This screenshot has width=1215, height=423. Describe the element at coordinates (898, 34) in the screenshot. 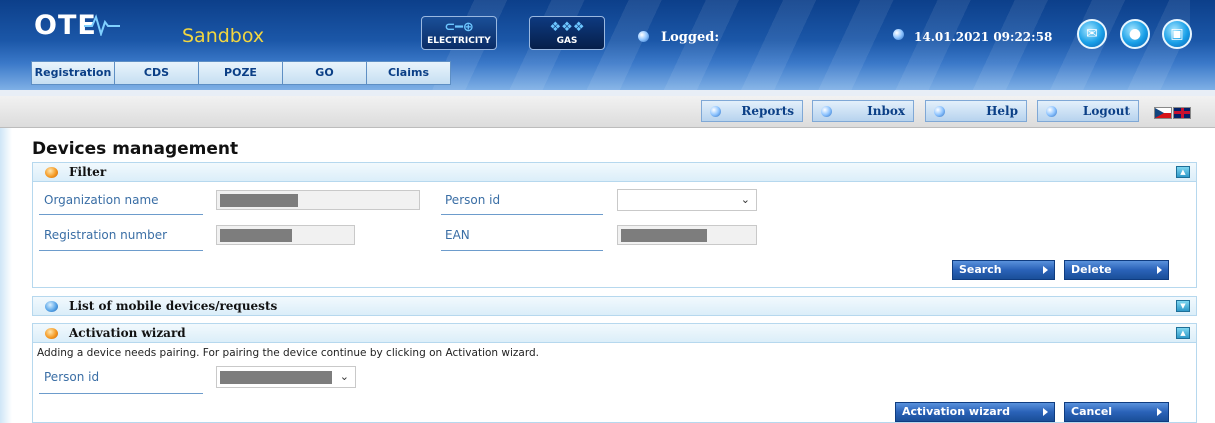

I see `datetime-bullet-icon` at that location.